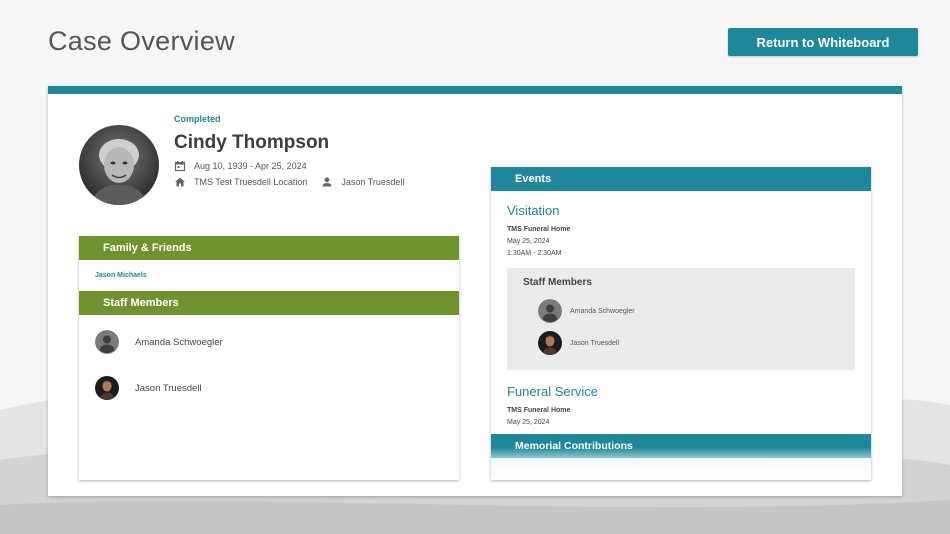 Image resolution: width=950 pixels, height=534 pixels. I want to click on life-dates: Aug 10, 1939 - Apr 25, 2024, so click(250, 166).